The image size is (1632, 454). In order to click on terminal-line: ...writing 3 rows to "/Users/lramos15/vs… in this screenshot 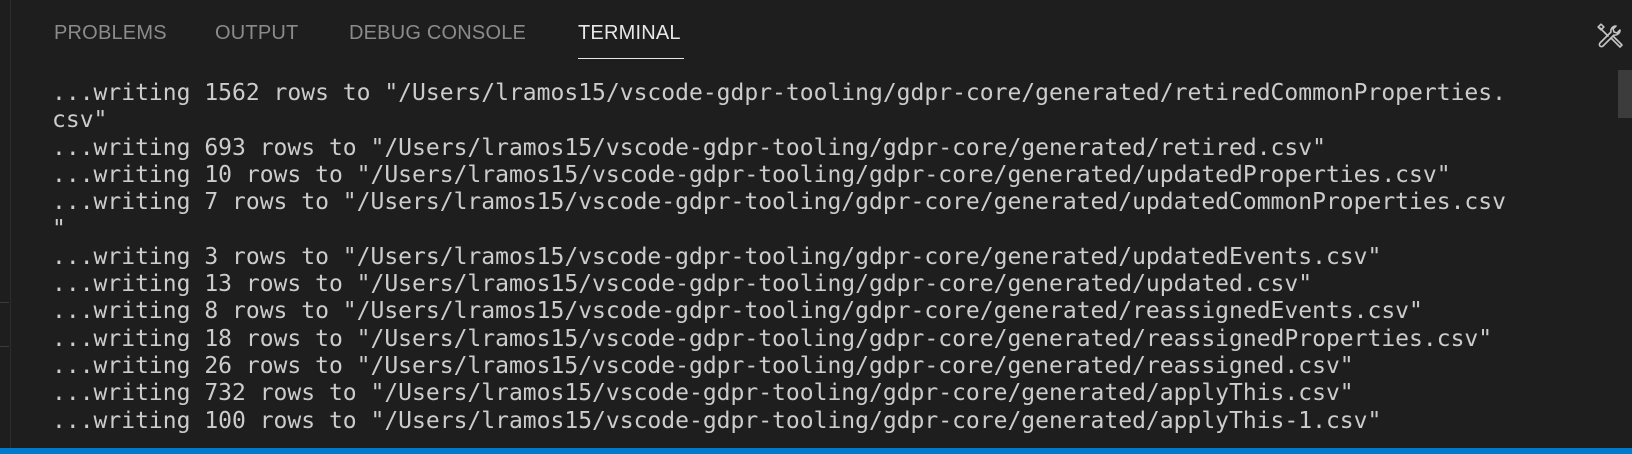, I will do `click(717, 256)`.